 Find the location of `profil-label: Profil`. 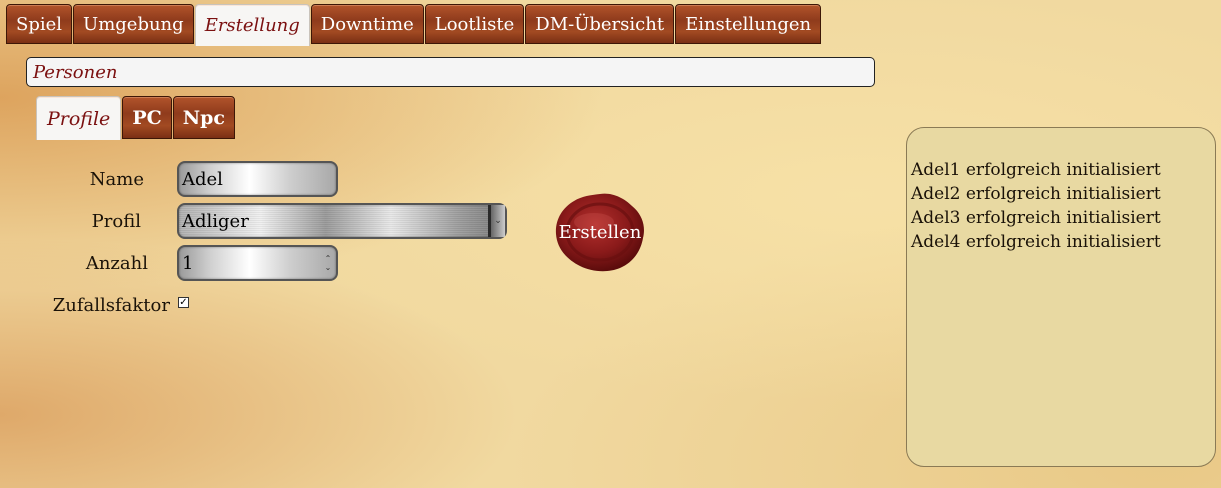

profil-label: Profil is located at coordinates (116, 221).